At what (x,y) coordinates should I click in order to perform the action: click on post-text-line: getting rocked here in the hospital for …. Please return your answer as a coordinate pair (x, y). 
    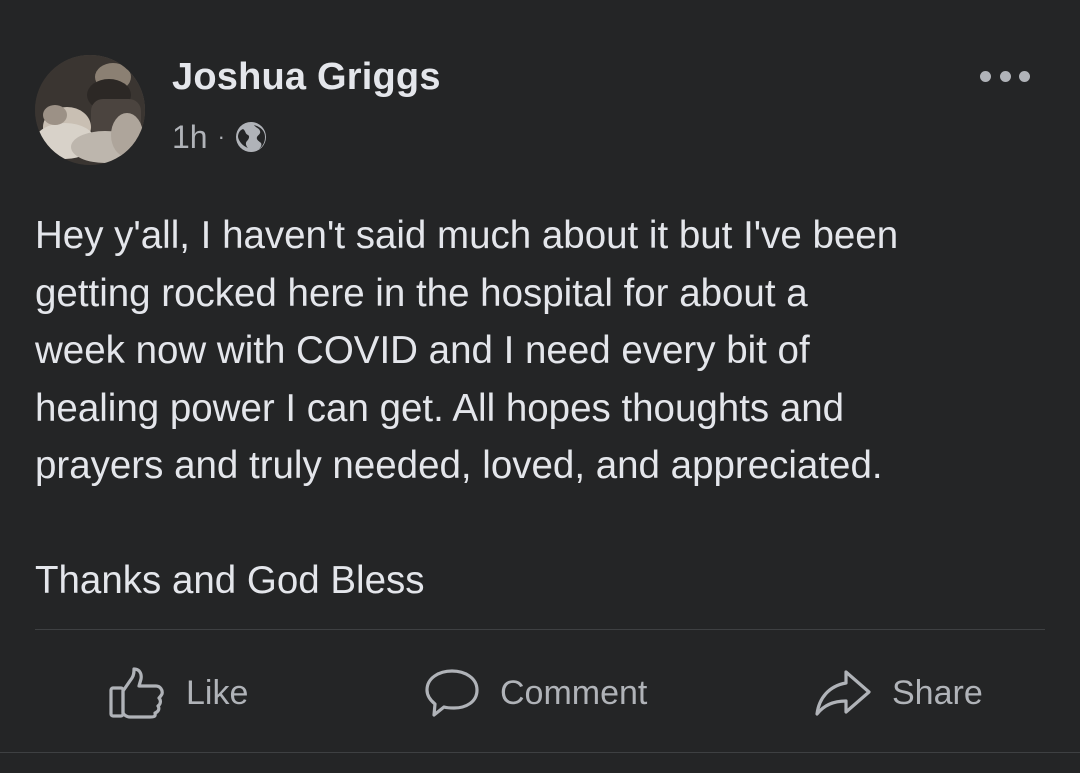
    Looking at the image, I should click on (421, 293).